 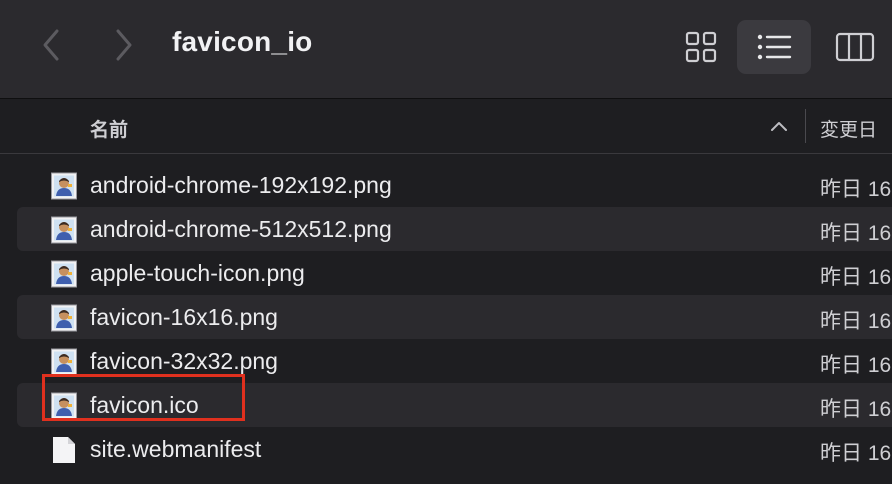 I want to click on file-row: android-chrome-192x192.png 昨日 16, so click(x=446, y=185).